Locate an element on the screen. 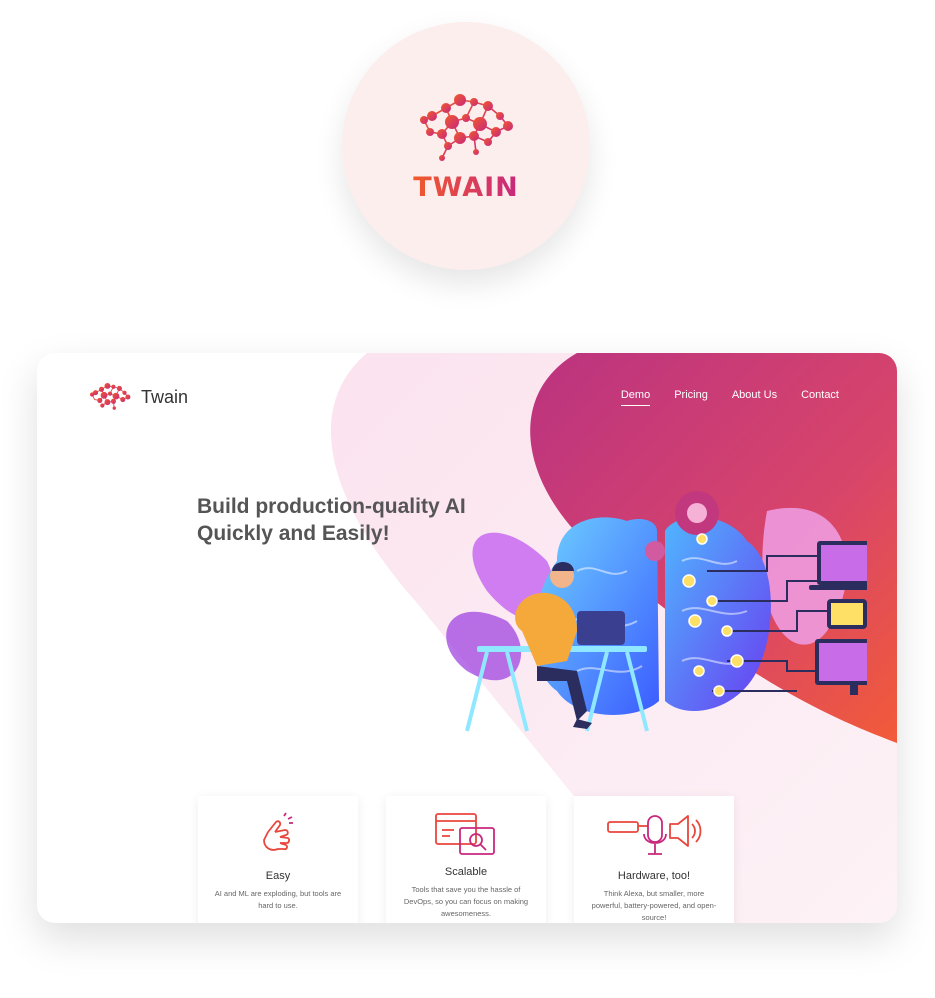  logo-badge: TWAIN is located at coordinates (466, 146).